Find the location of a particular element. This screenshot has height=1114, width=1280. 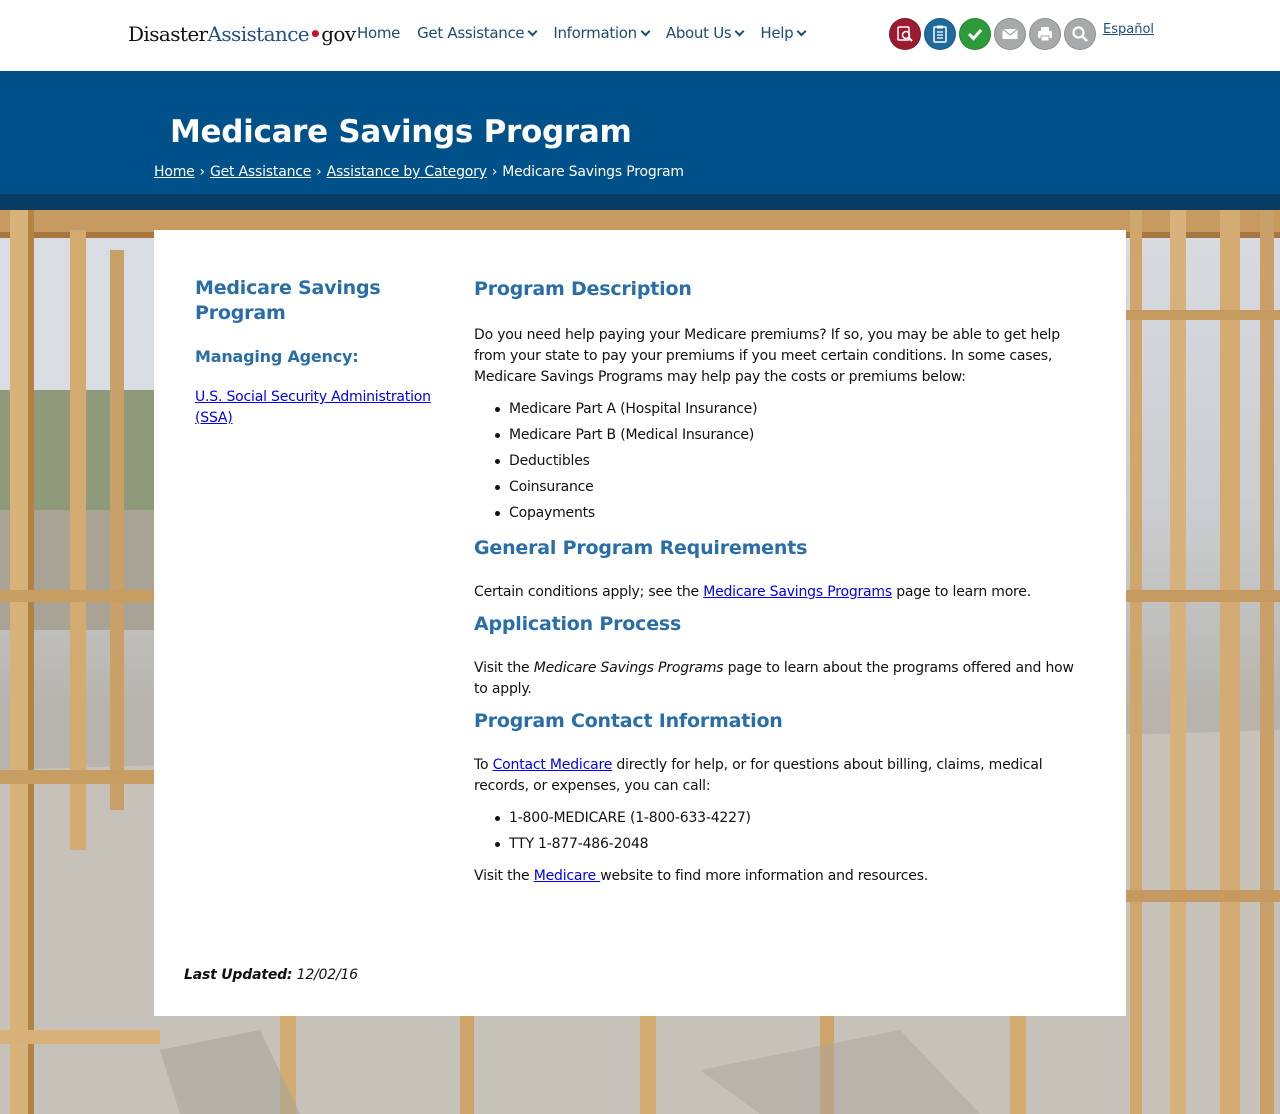

nav-get-assistance: Get Assistance is located at coordinates (477, 33).